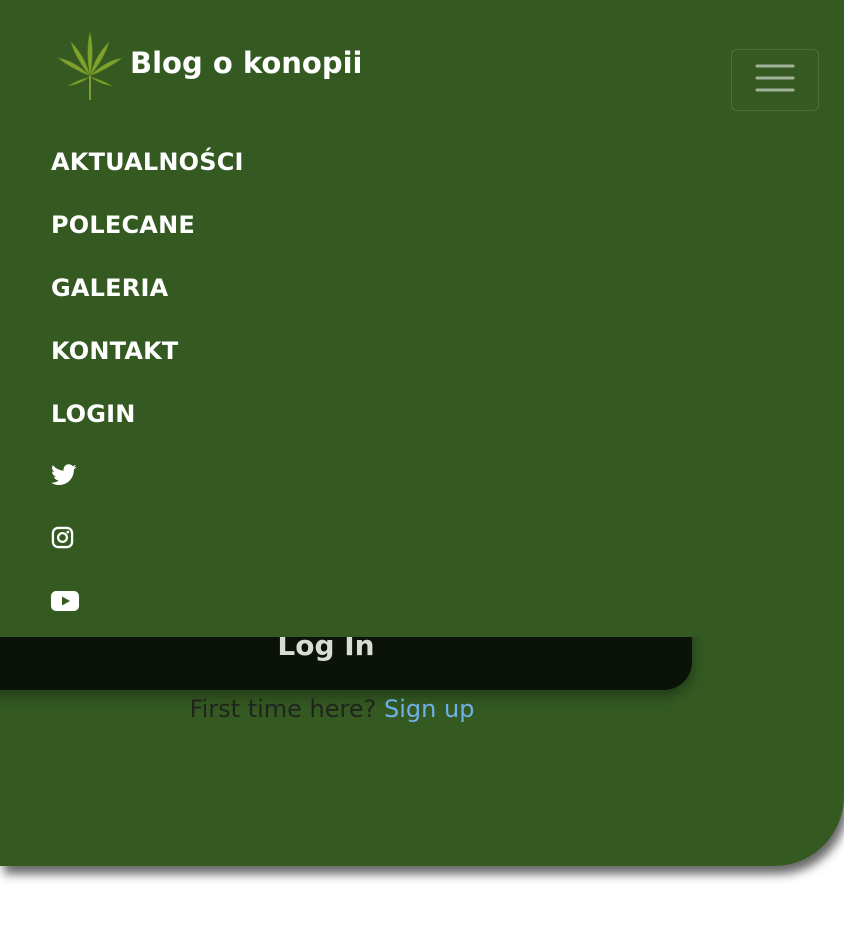 The image size is (844, 930). What do you see at coordinates (93, 414) in the screenshot?
I see `nav-link-login: LOGIN` at bounding box center [93, 414].